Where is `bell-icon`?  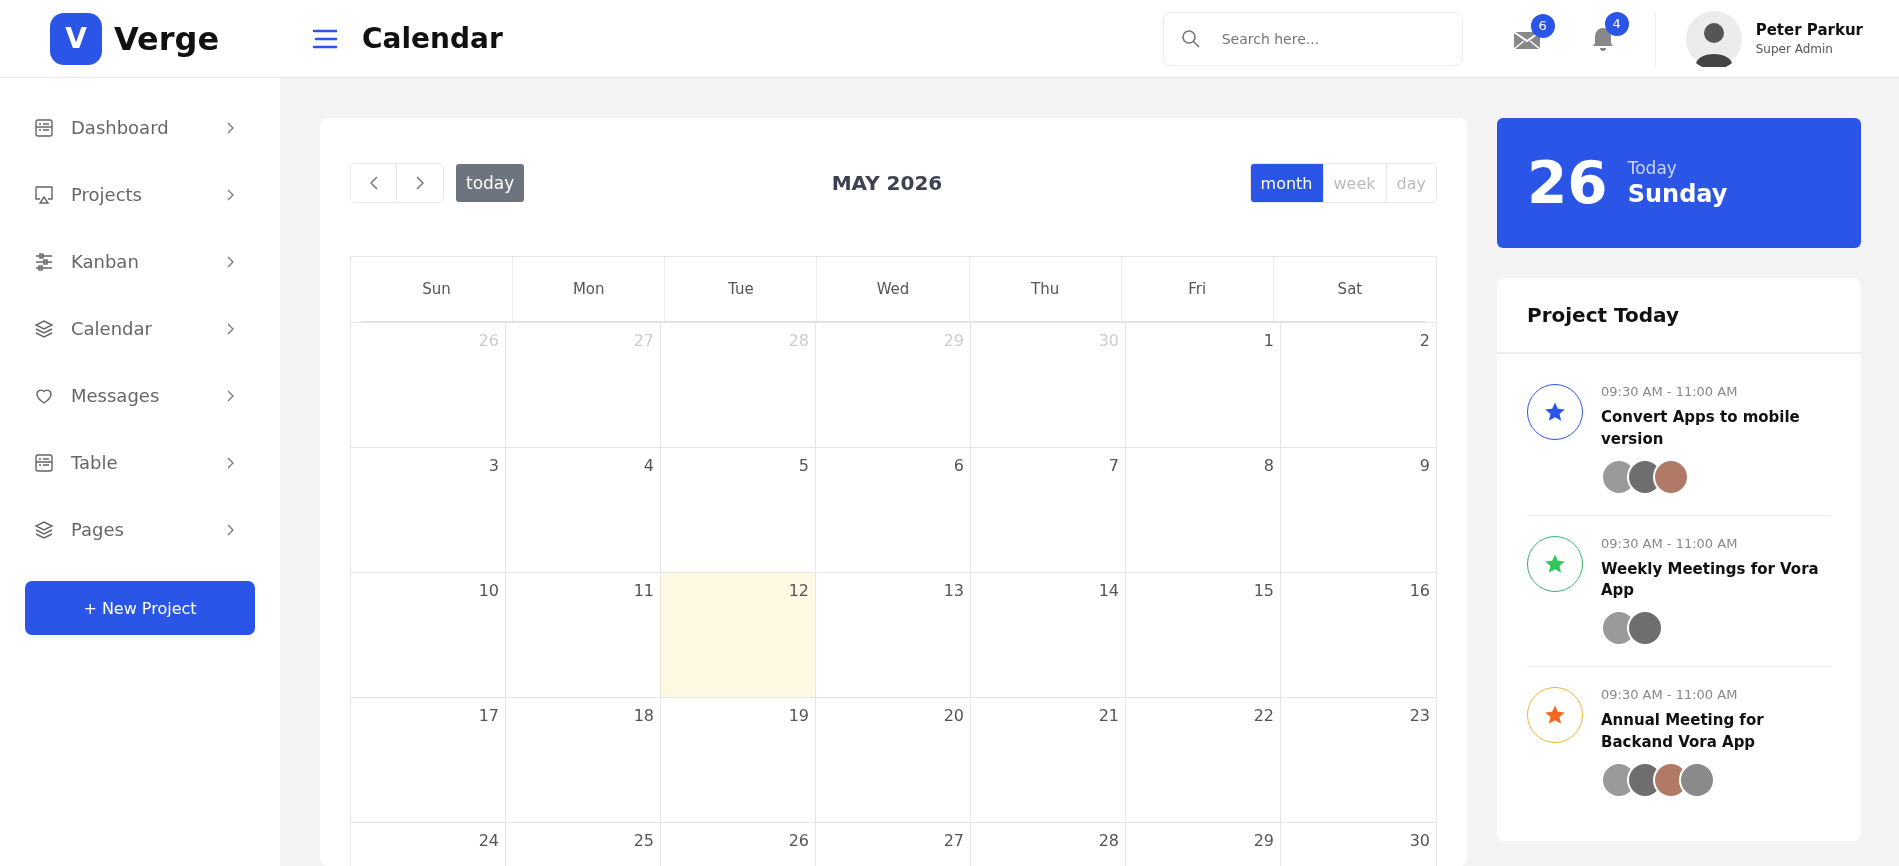 bell-icon is located at coordinates (1602, 38).